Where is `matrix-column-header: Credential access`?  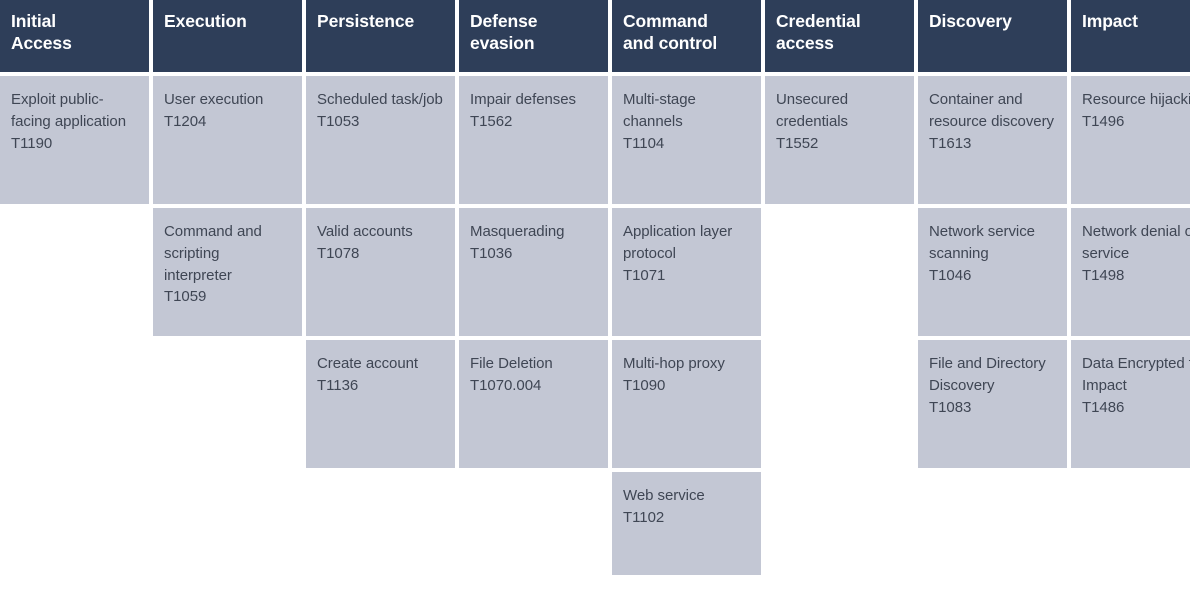 matrix-column-header: Credential access is located at coordinates (839, 36).